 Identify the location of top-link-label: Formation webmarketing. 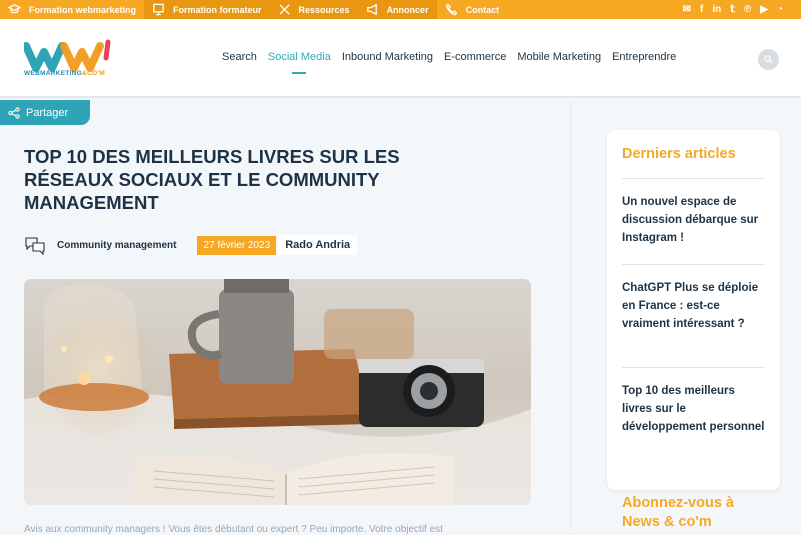
(83, 9).